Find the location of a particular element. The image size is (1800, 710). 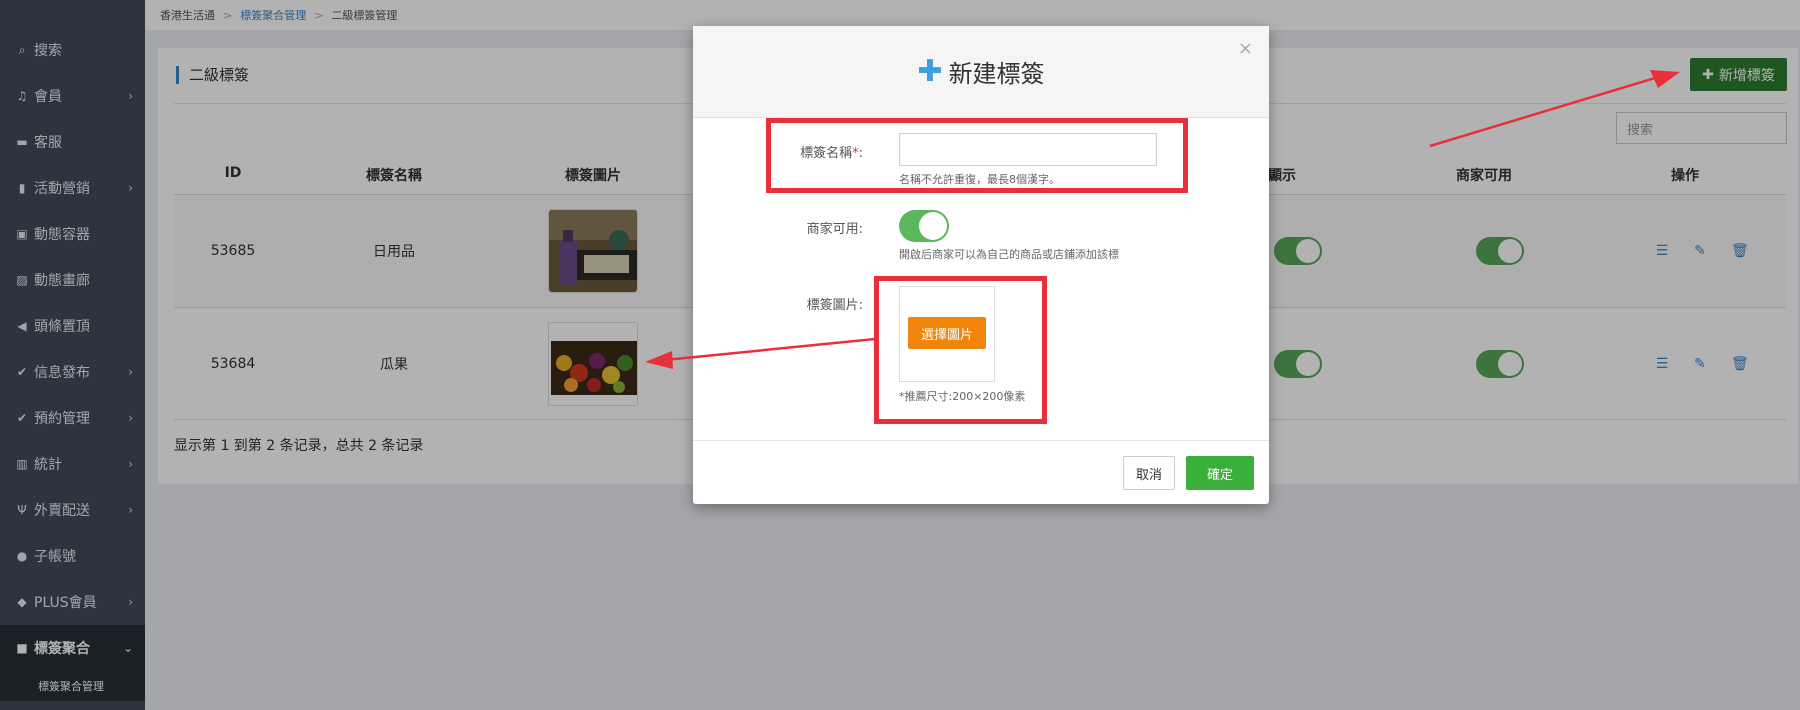

confirm-button: 確定 is located at coordinates (1220, 473).